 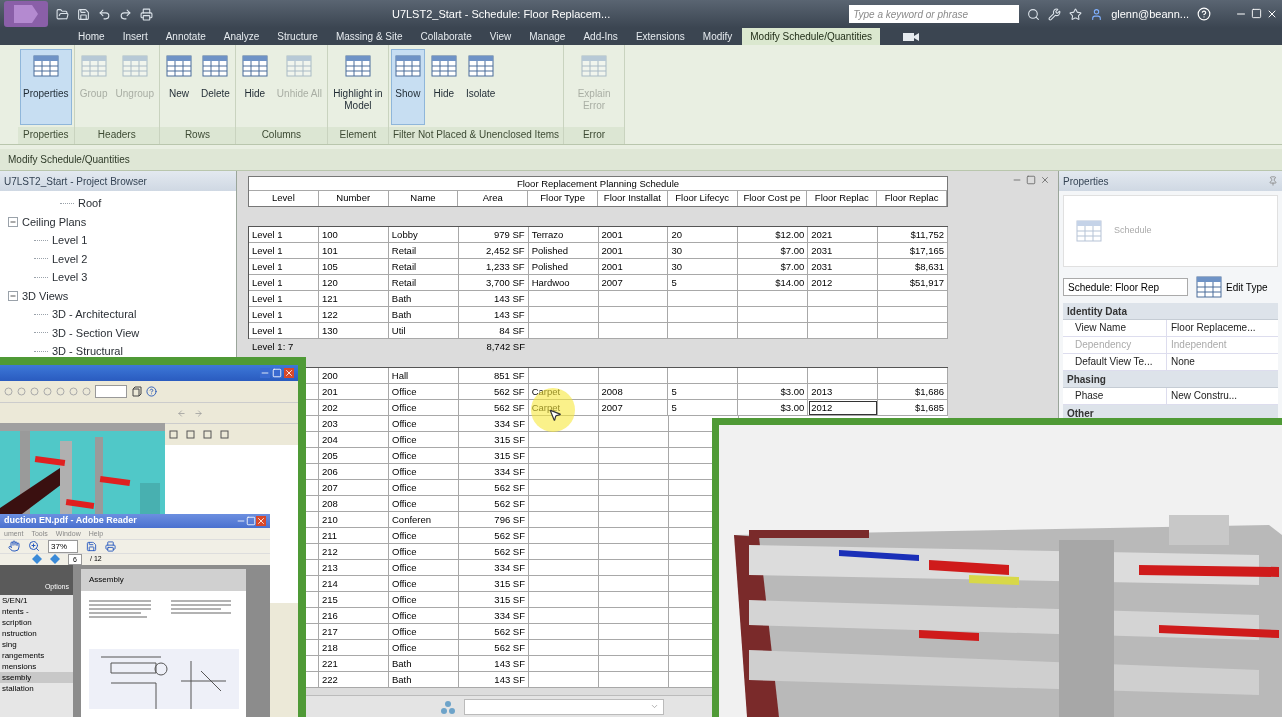 What do you see at coordinates (563, 235) in the screenshot?
I see `table-cell: Terrazo` at bounding box center [563, 235].